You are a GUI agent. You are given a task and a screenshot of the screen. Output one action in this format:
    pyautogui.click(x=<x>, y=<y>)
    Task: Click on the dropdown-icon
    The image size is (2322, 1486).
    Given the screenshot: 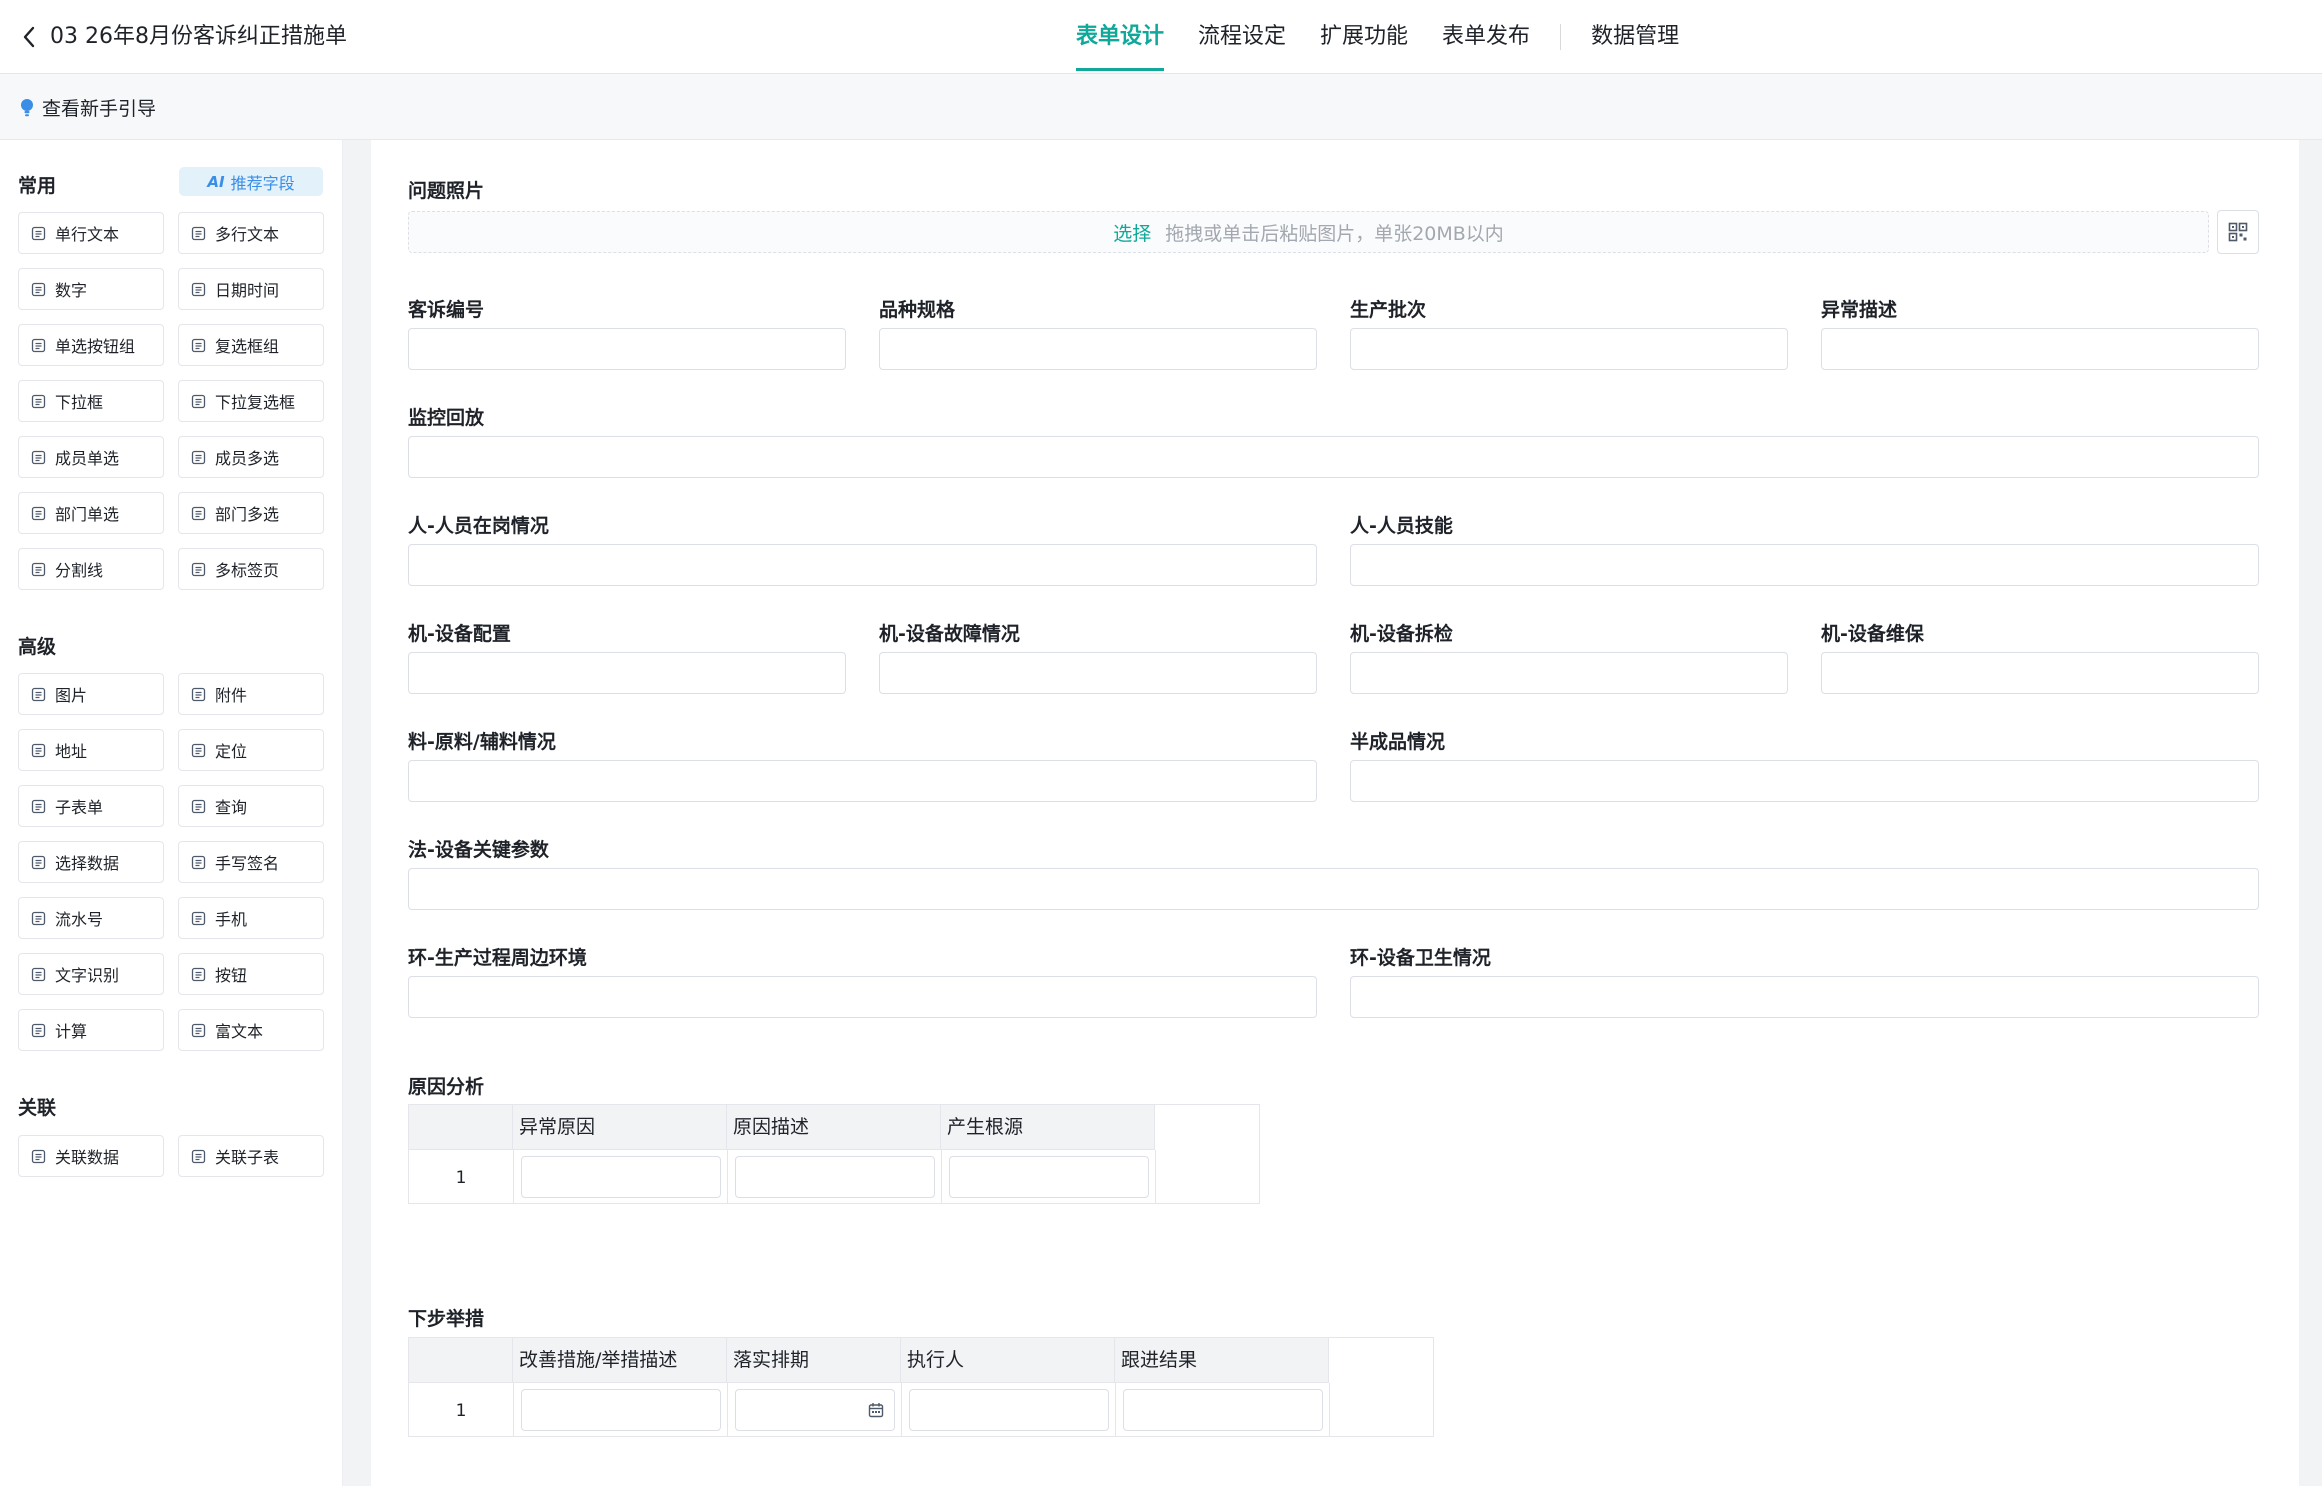 What is the action you would take?
    pyautogui.click(x=38, y=401)
    